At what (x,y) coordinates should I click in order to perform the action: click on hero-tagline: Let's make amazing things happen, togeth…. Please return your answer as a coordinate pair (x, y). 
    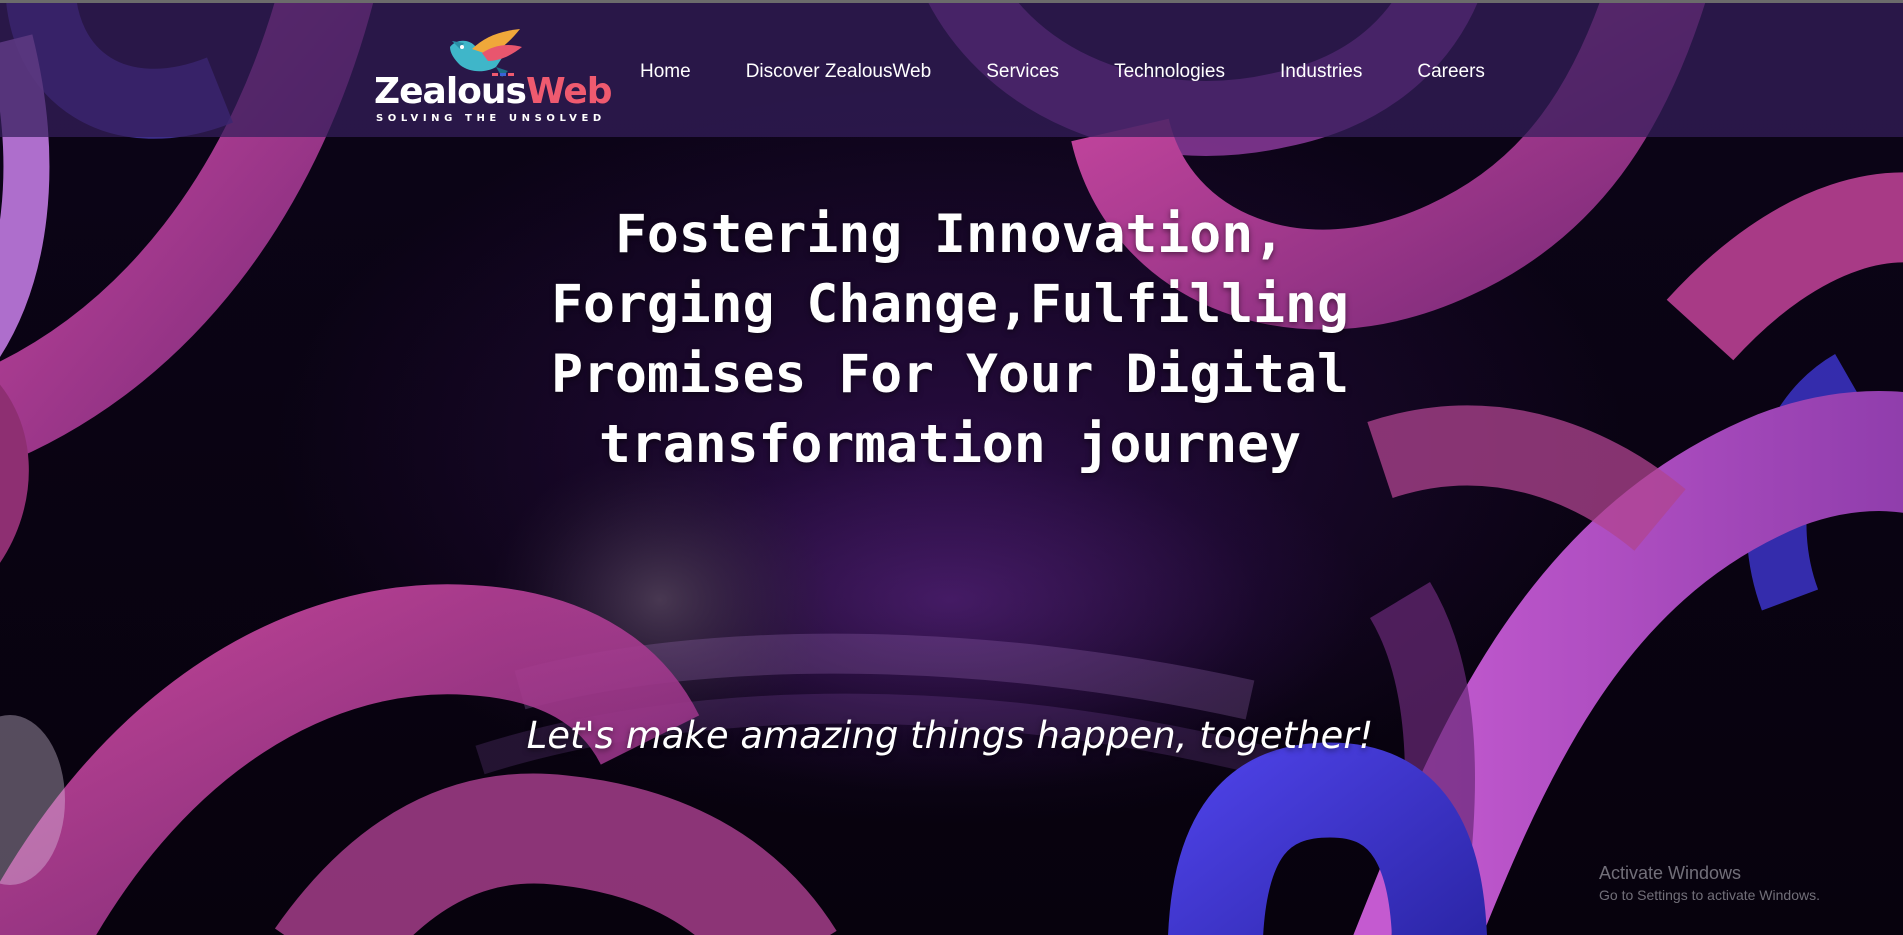
    Looking at the image, I should click on (950, 735).